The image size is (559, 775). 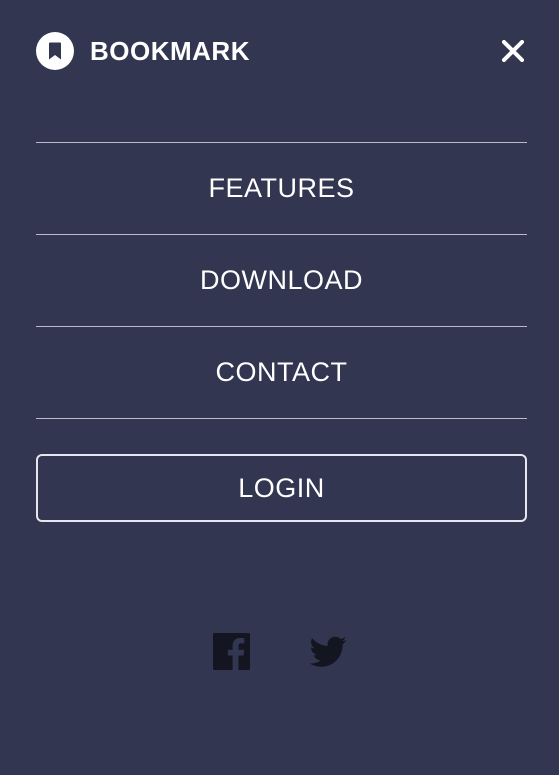 I want to click on nav-item-download: DOWNLOAD, so click(x=281, y=281).